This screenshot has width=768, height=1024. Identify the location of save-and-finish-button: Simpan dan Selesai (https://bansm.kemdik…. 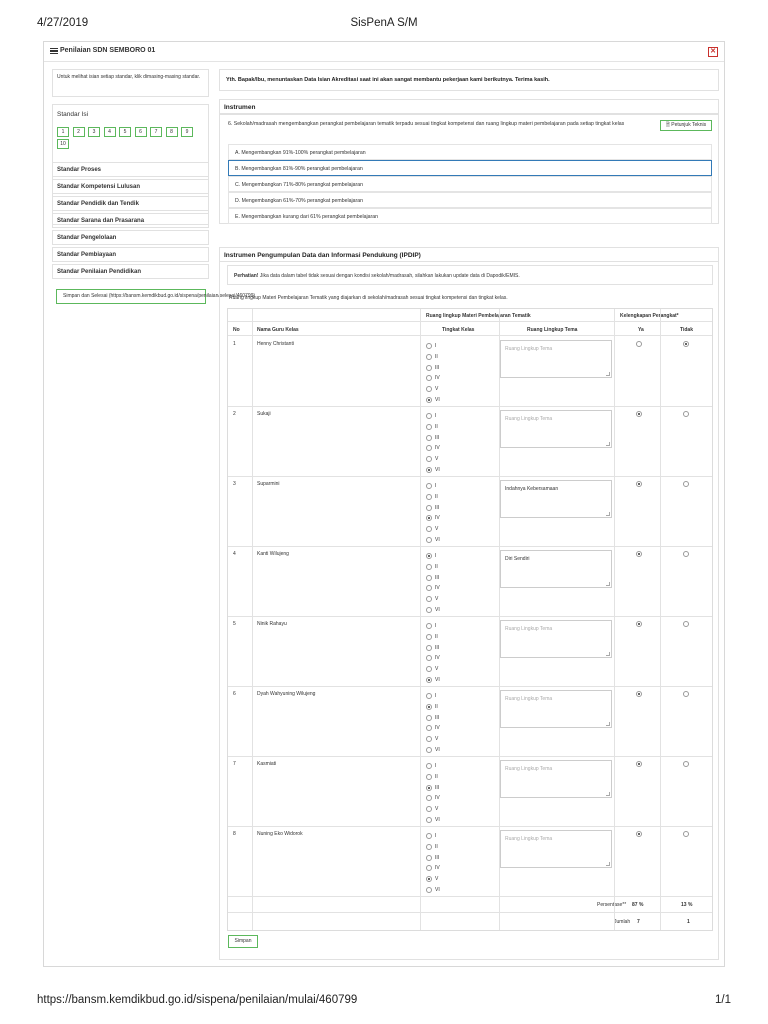
(155, 296).